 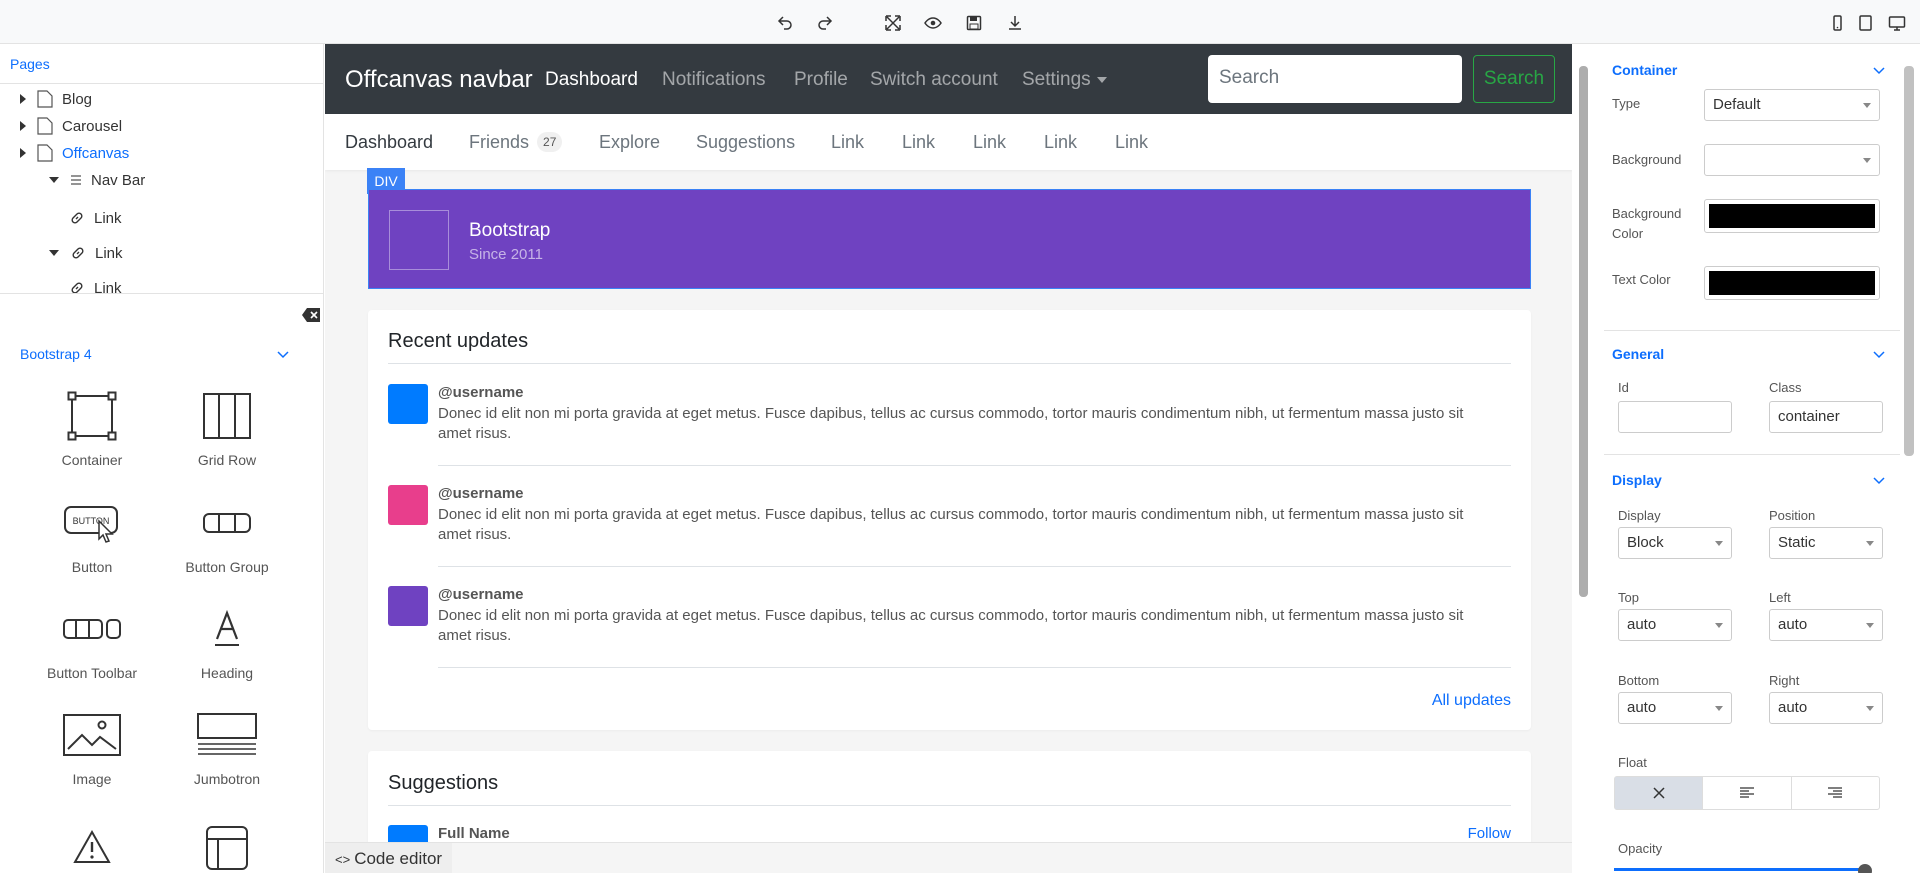 What do you see at coordinates (1747, 793) in the screenshot?
I see `float-left-button` at bounding box center [1747, 793].